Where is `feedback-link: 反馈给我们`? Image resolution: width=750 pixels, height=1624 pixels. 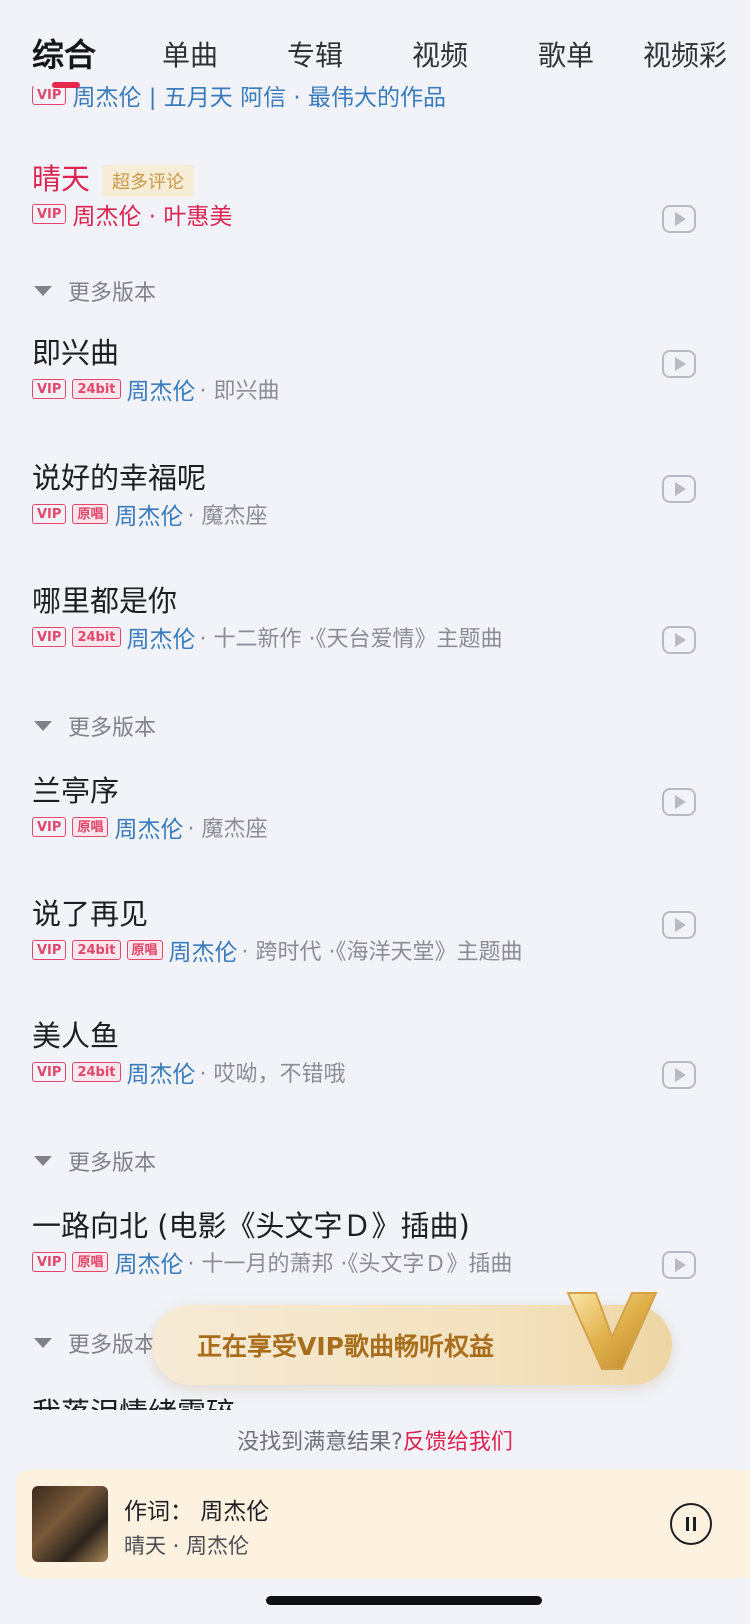 feedback-link: 反馈给我们 is located at coordinates (458, 1442).